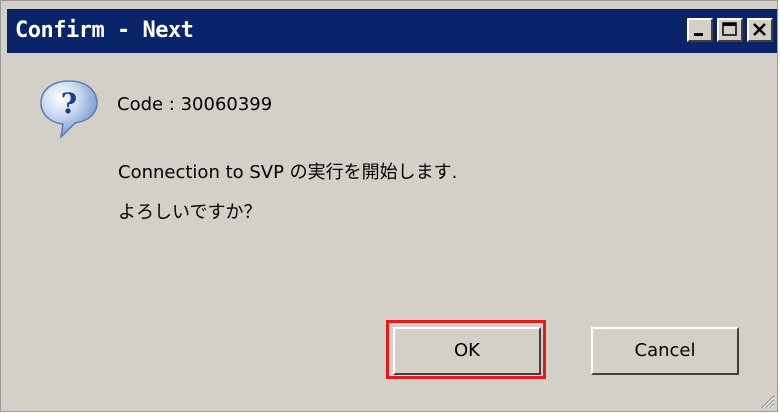 The width and height of the screenshot is (780, 414). I want to click on close-button, so click(760, 30).